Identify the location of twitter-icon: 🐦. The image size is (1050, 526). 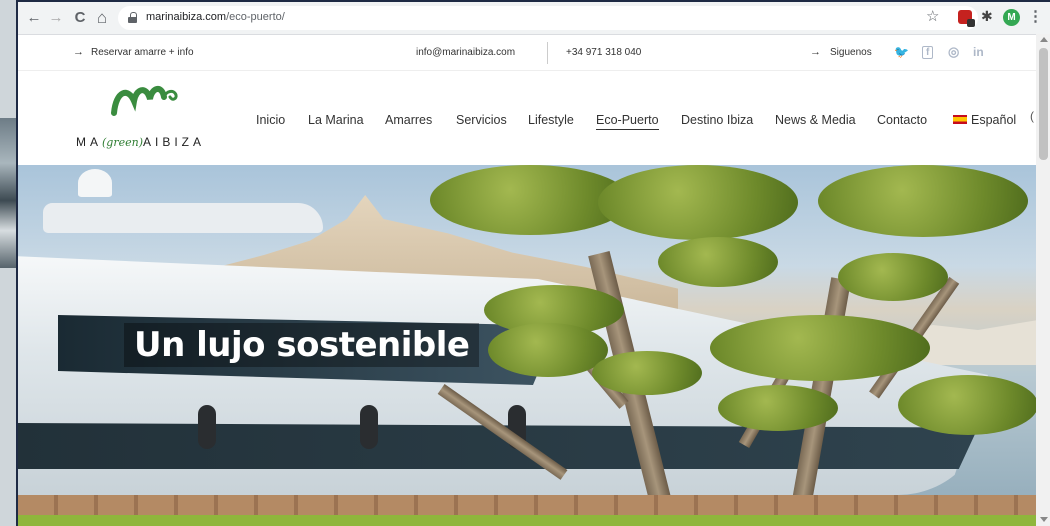
(901, 52).